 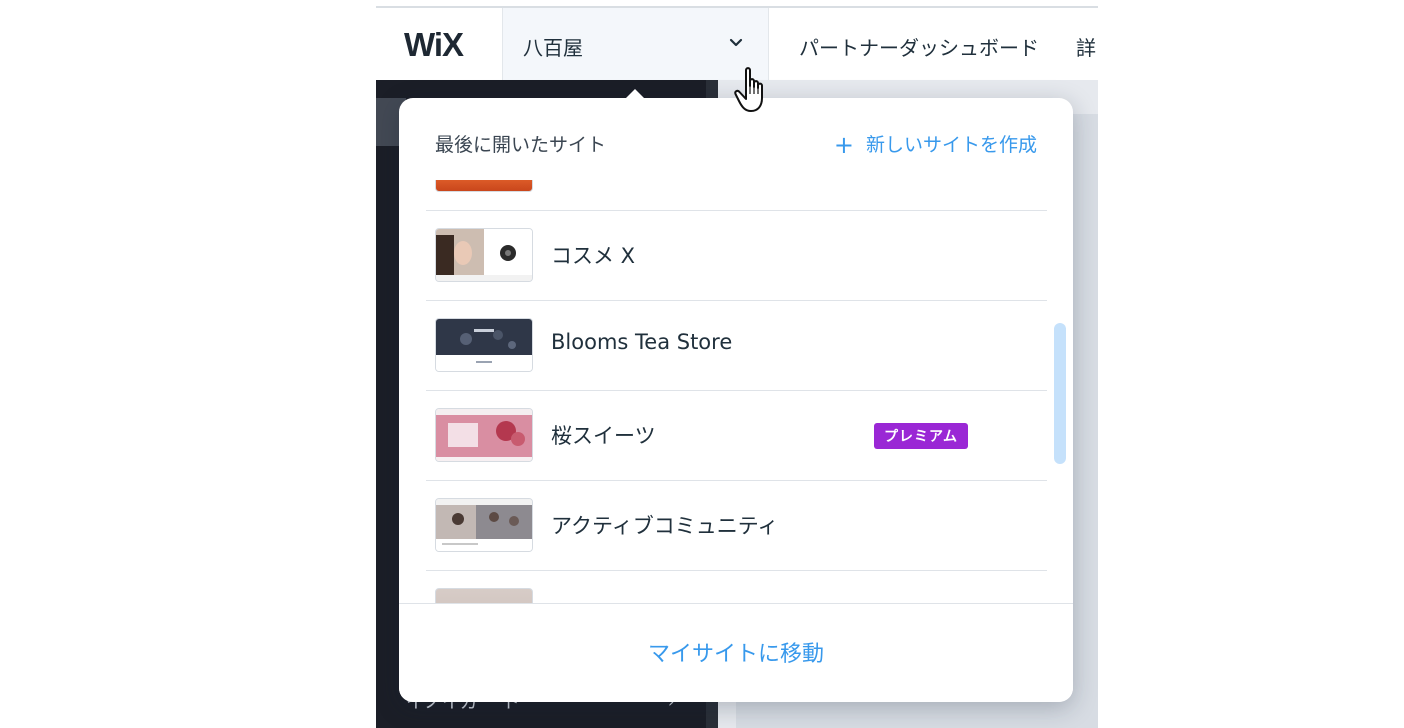 I want to click on dropdown-footer: マイサイトに移動, so click(x=736, y=652).